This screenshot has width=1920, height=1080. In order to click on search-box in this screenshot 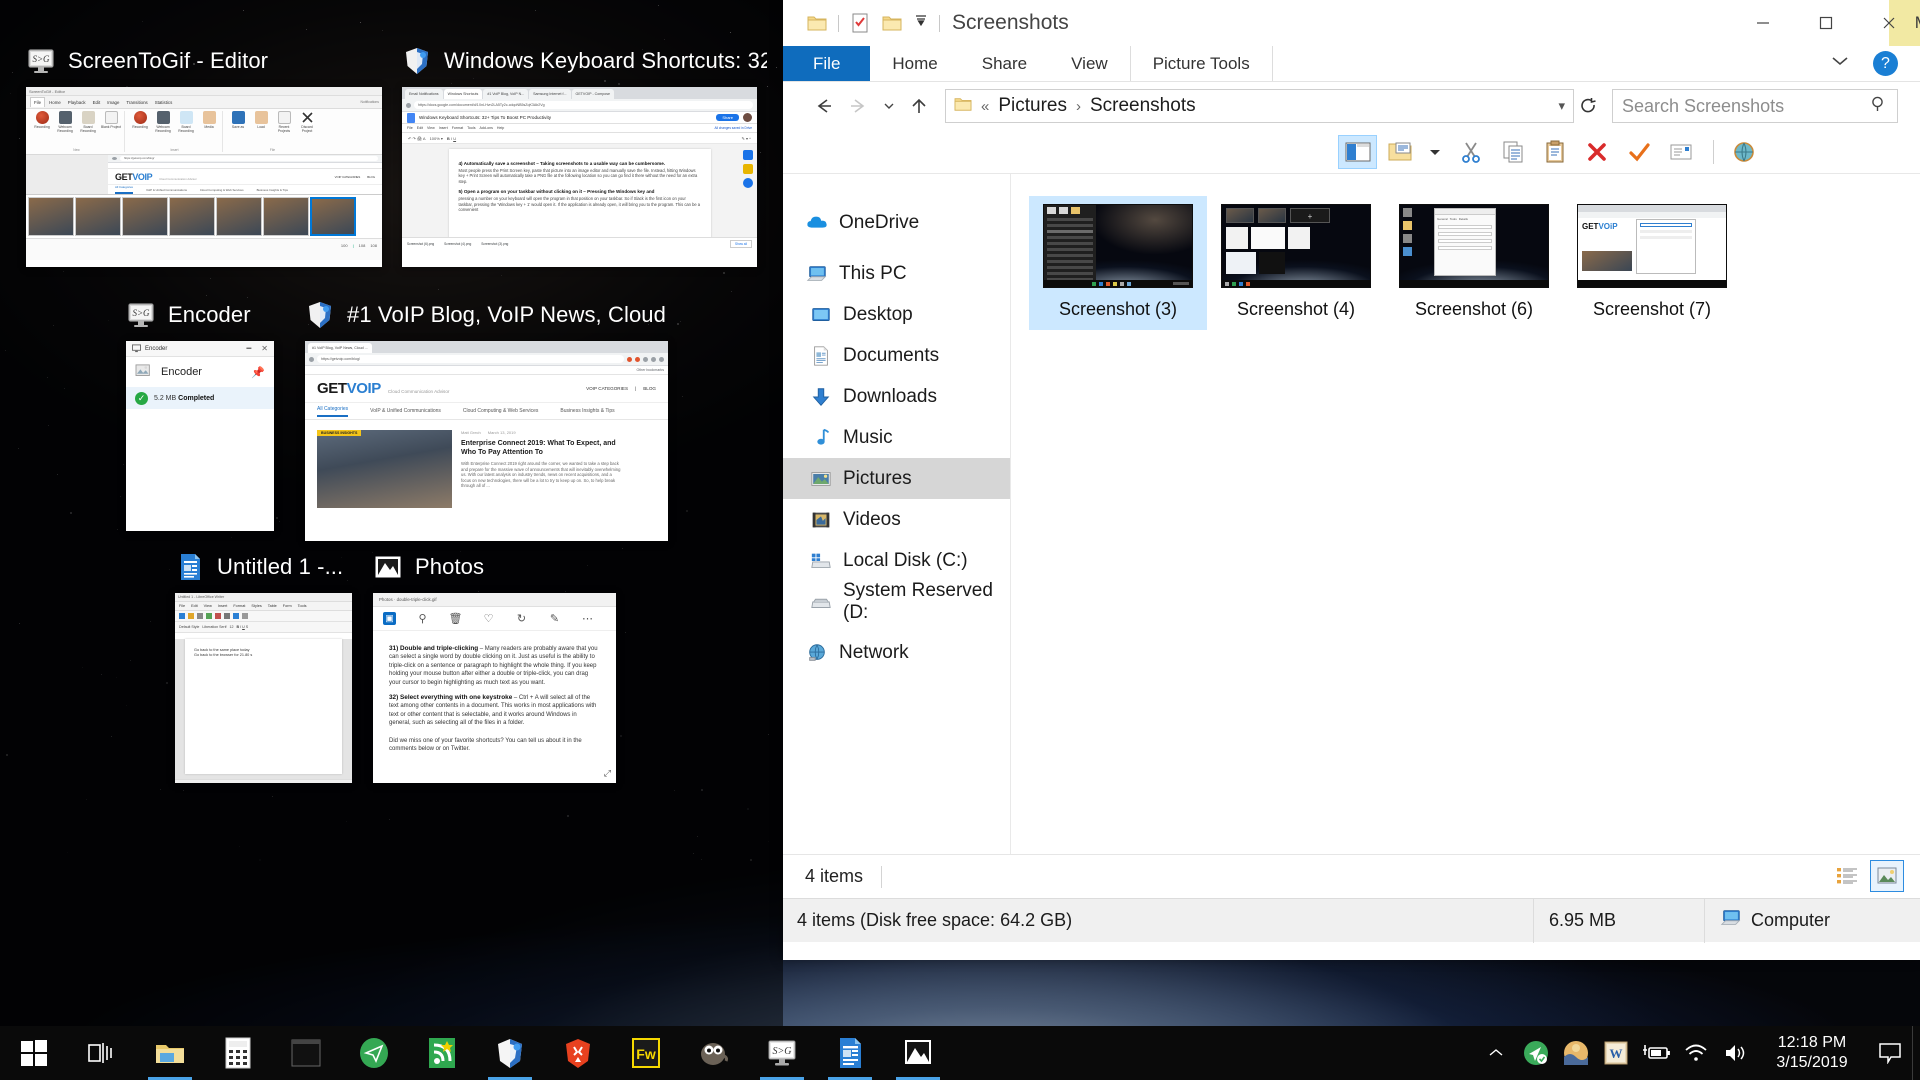, I will do `click(1755, 106)`.